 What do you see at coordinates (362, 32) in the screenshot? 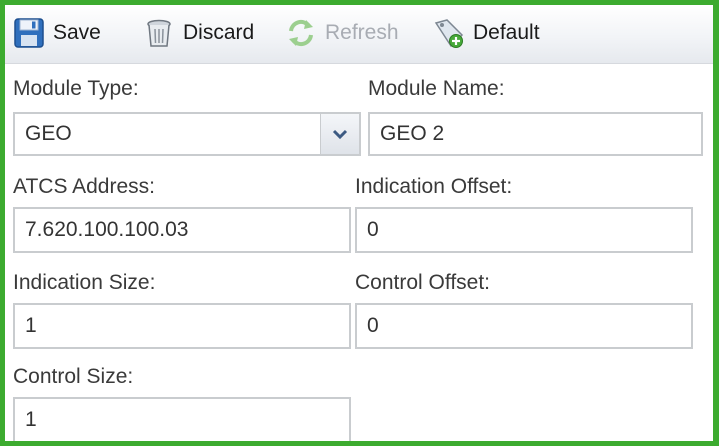
I see `refresh-label: Refresh` at bounding box center [362, 32].